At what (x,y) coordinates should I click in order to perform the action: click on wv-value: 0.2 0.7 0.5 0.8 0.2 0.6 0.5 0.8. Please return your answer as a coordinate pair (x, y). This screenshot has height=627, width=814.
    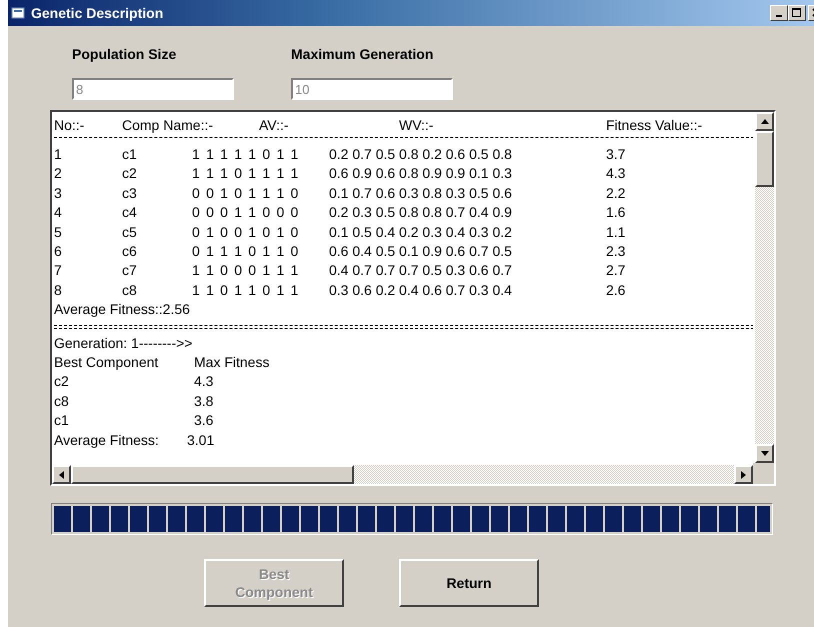
    Looking at the image, I should click on (421, 154).